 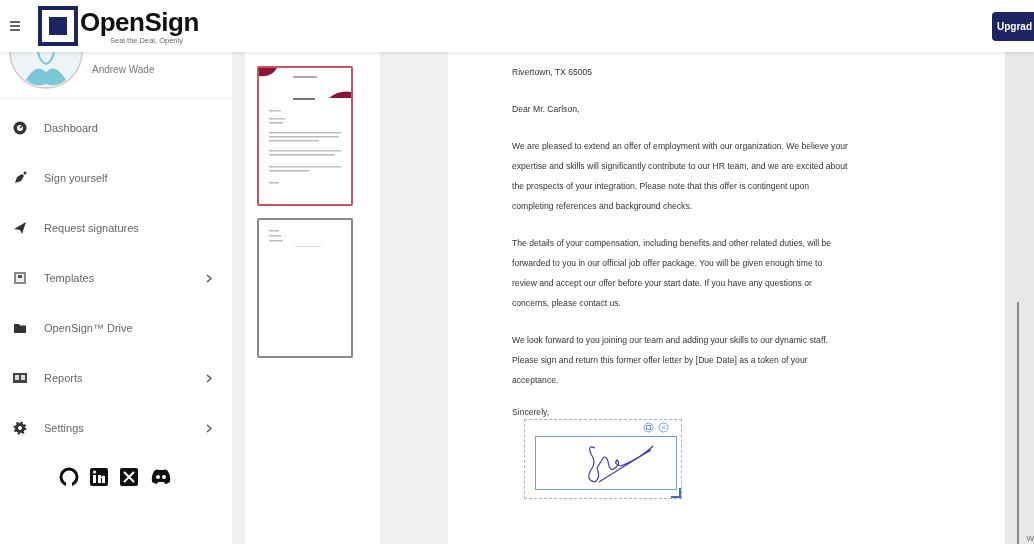 What do you see at coordinates (553, 72) in the screenshot?
I see `letter-paragraph: Rivertown, TX 65005` at bounding box center [553, 72].